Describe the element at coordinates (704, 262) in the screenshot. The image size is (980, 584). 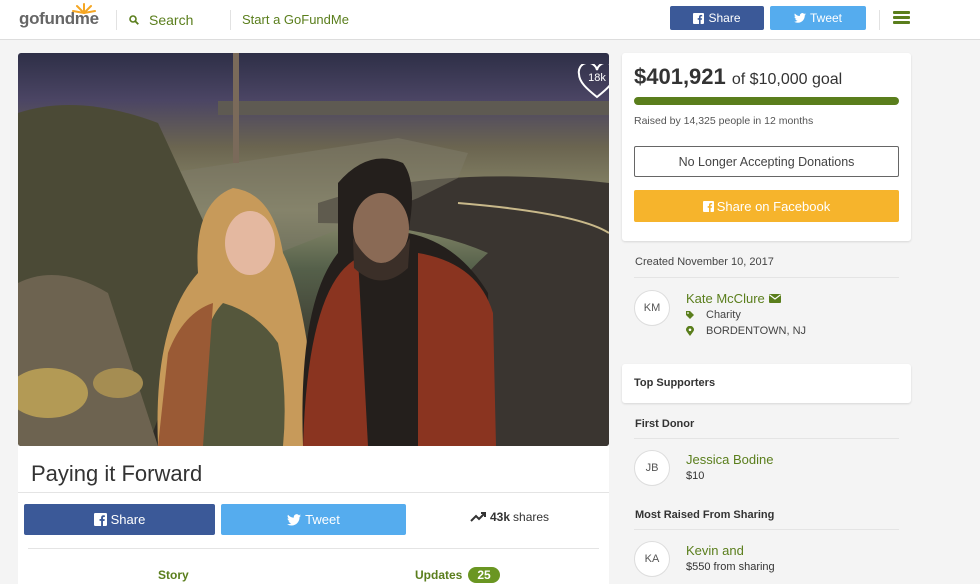
I see `created-date: Created November 10, 2017` at that location.